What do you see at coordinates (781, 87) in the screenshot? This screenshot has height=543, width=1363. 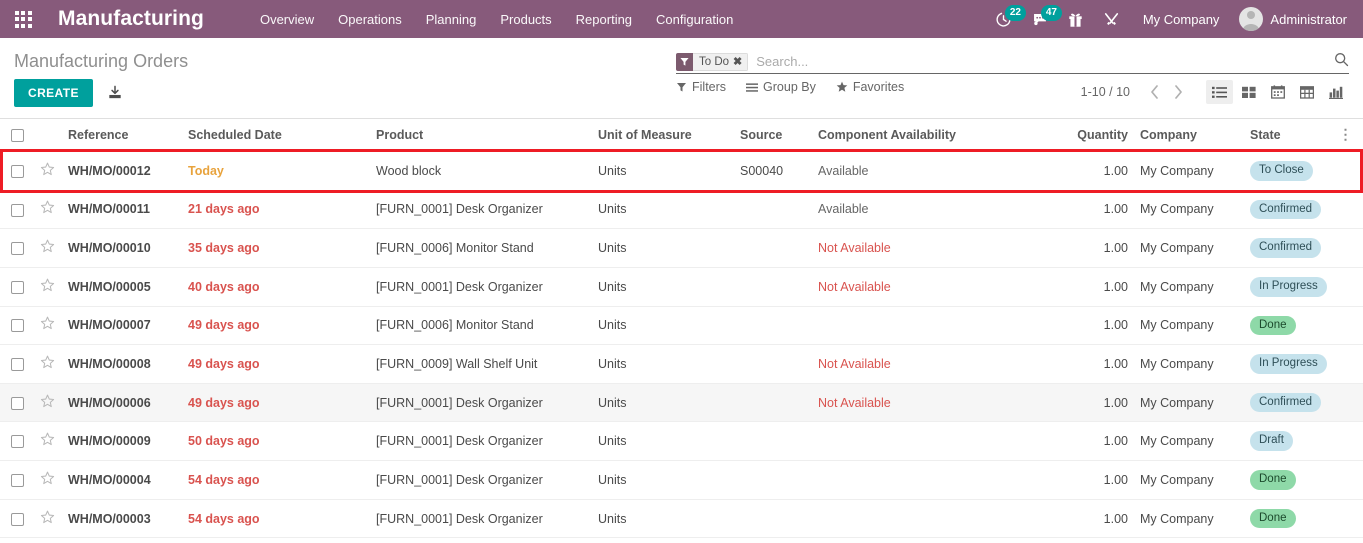 I see `group-by-dropdown: Group By` at bounding box center [781, 87].